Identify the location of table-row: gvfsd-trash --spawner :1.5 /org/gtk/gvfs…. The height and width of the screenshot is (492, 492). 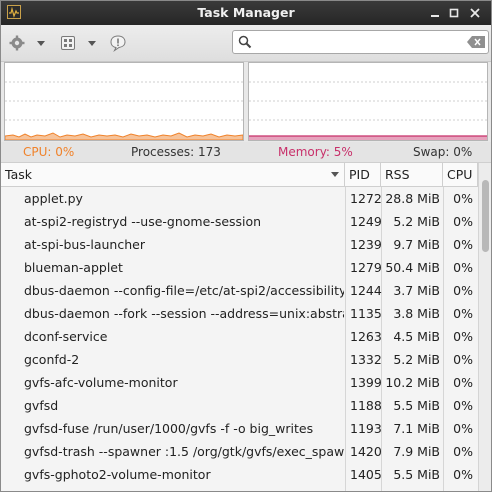
(239, 451).